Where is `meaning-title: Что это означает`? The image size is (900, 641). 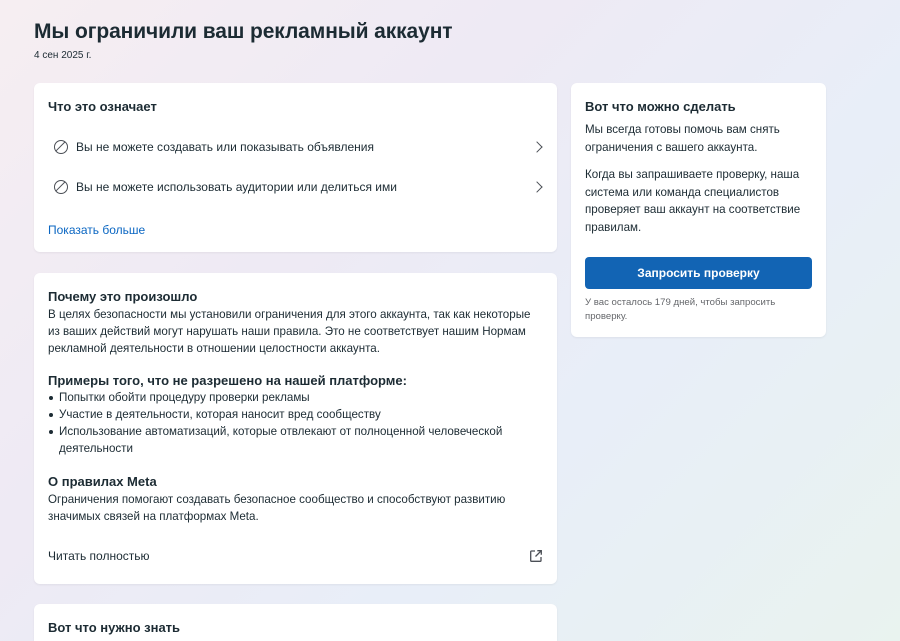
meaning-title: Что это означает is located at coordinates (102, 106).